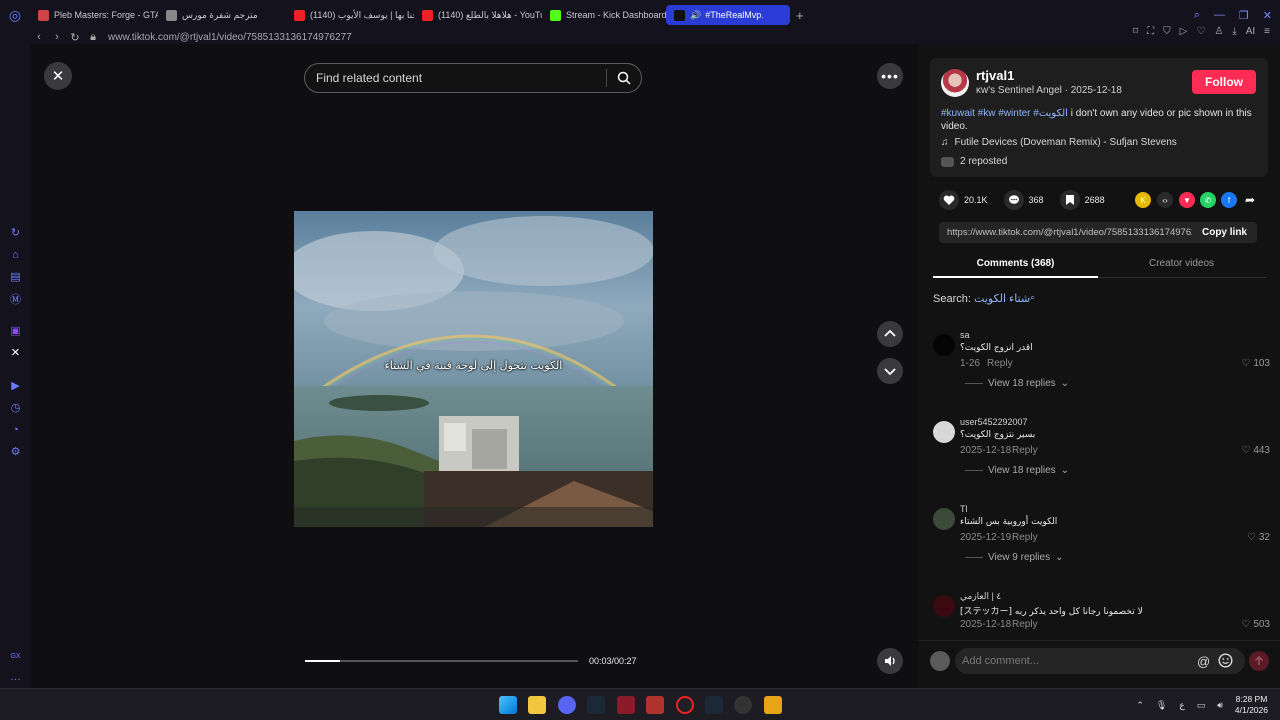 The width and height of the screenshot is (1280, 720). I want to click on comment-like-button: ♡ 443, so click(1255, 450).